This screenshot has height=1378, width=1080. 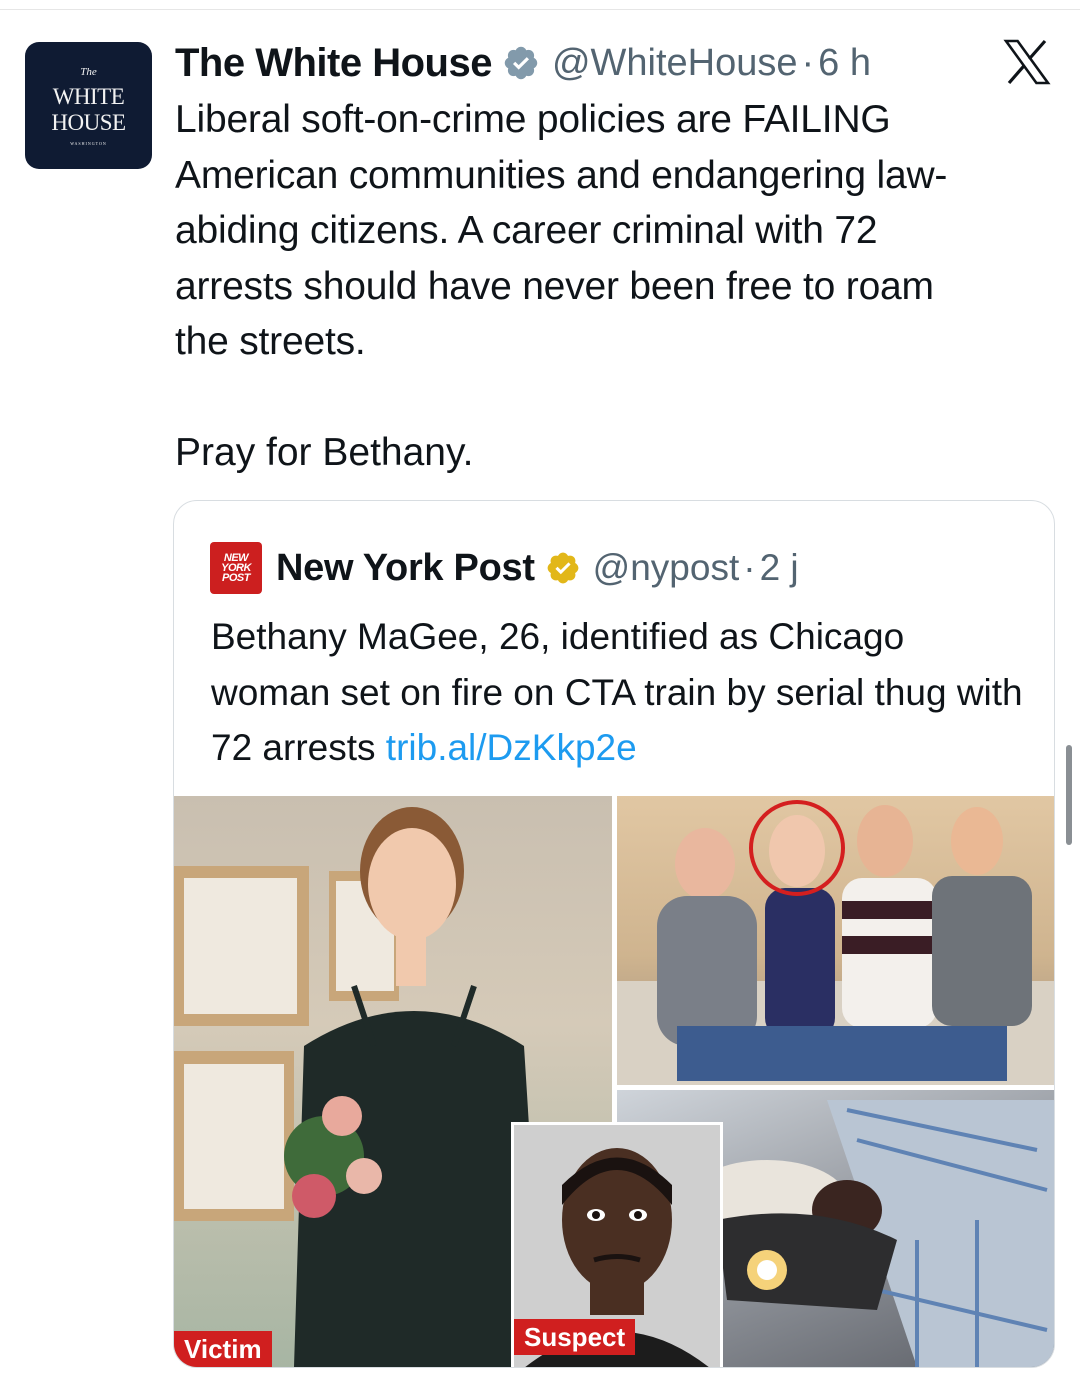 What do you see at coordinates (236, 568) in the screenshot?
I see `new-york-post-logo: NEW YORK POST` at bounding box center [236, 568].